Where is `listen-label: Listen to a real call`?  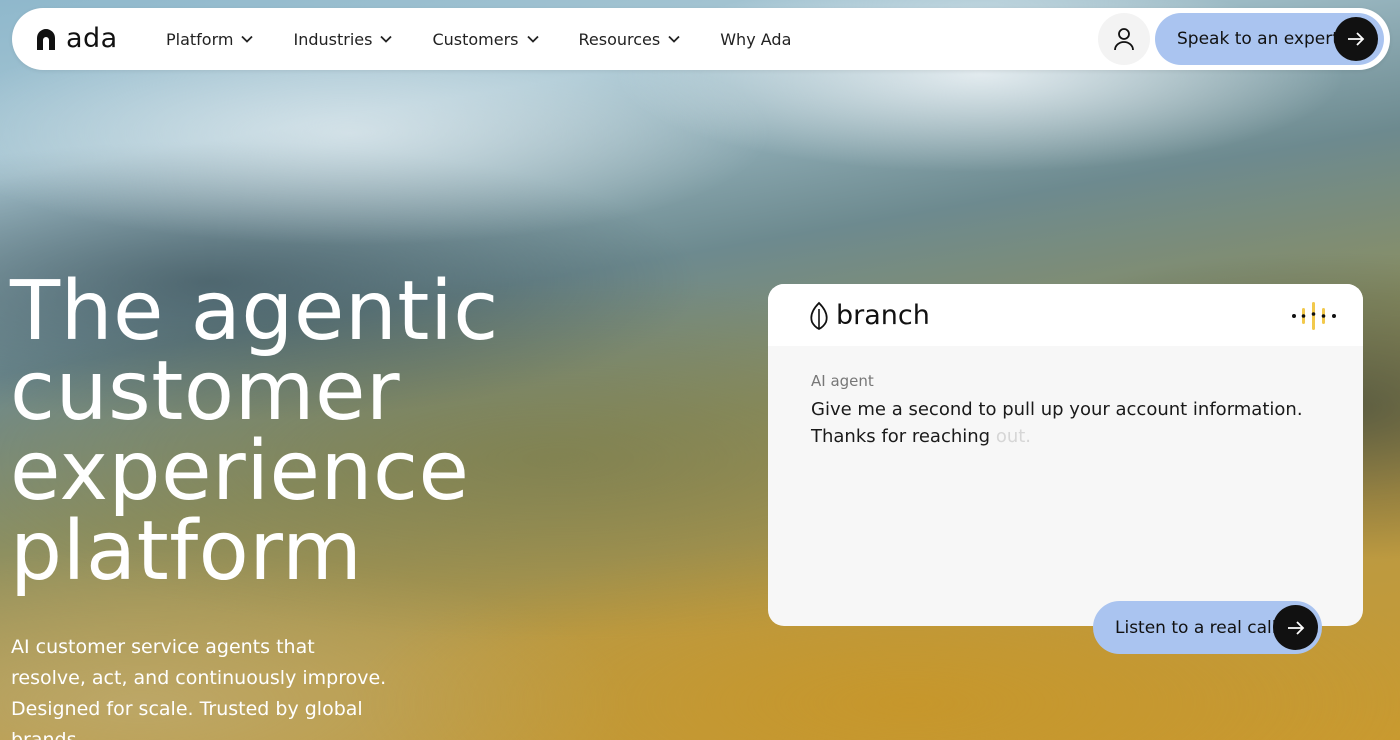
listen-label: Listen to a real call is located at coordinates (1196, 627).